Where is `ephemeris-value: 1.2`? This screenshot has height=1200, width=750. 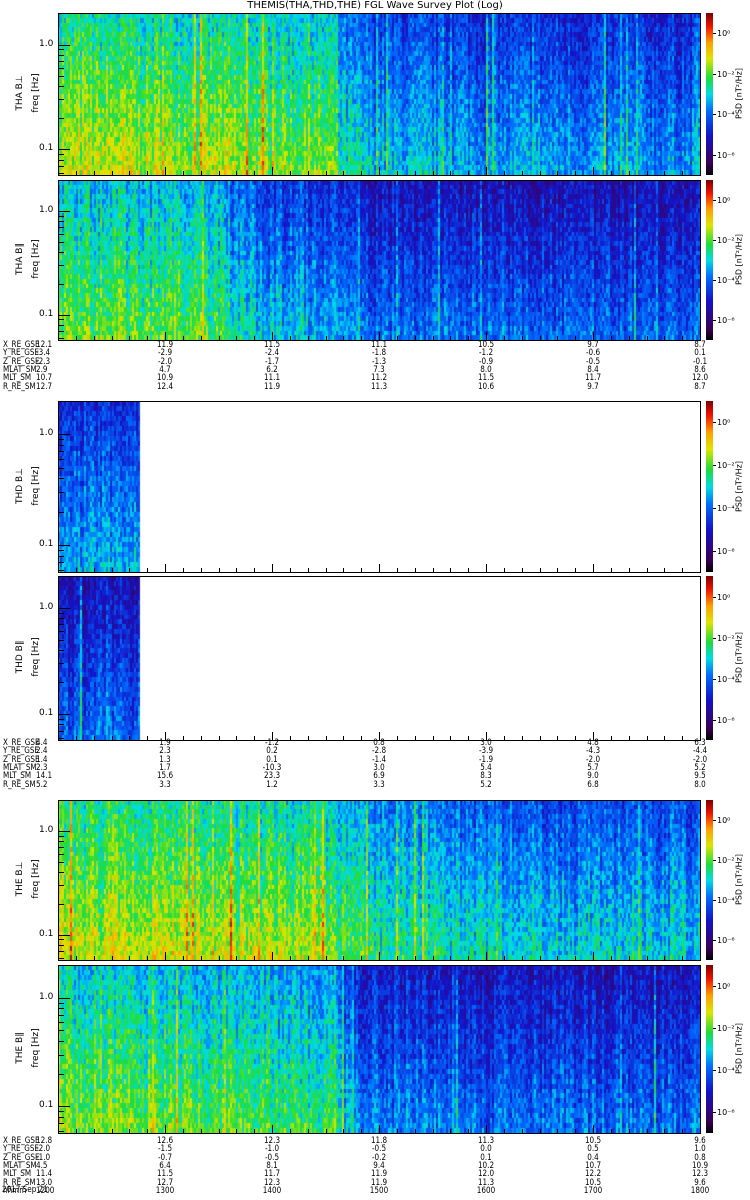 ephemeris-value: 1.2 is located at coordinates (272, 784).